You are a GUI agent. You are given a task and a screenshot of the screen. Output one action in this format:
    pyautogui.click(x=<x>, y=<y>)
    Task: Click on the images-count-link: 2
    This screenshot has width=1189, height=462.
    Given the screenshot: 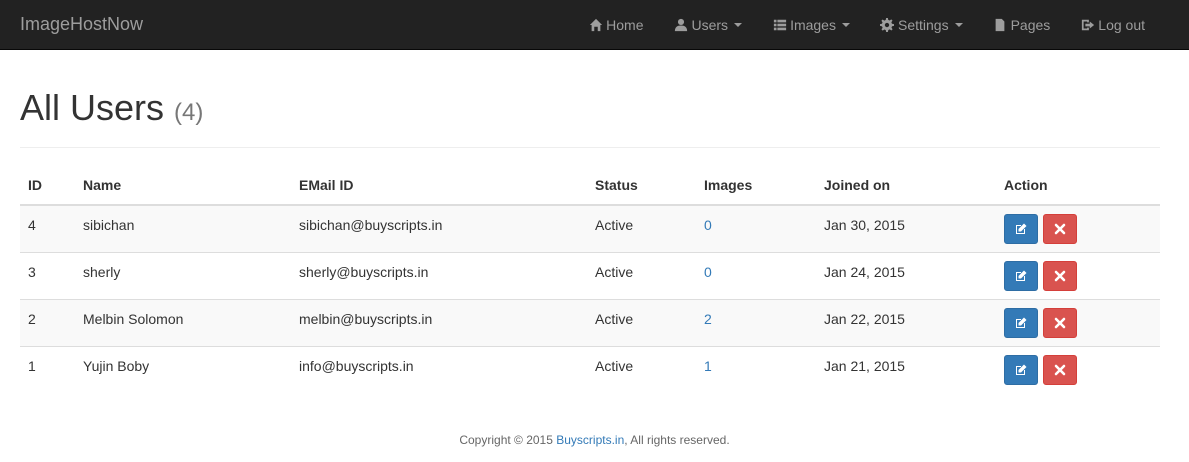 What is the action you would take?
    pyautogui.click(x=708, y=319)
    